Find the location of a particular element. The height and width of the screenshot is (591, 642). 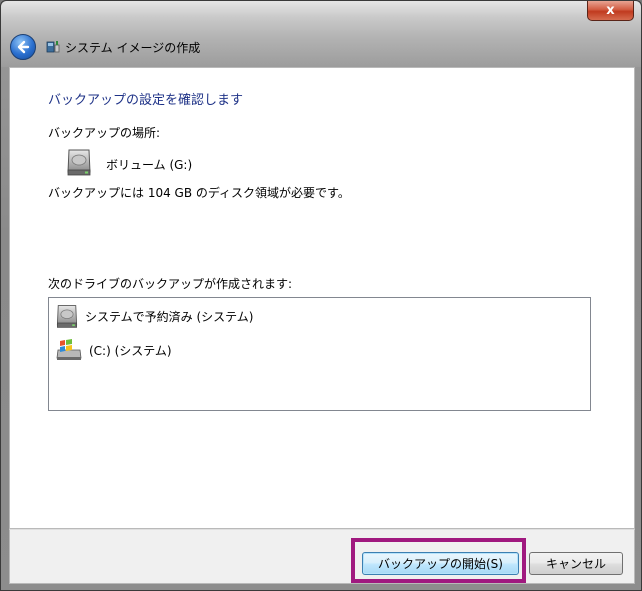

window-title: システム イメージの作成 is located at coordinates (133, 48).